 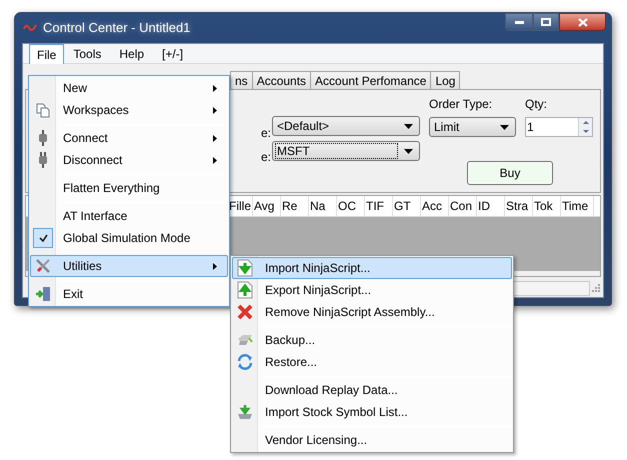 What do you see at coordinates (129, 266) in the screenshot?
I see `menu-item: Utilities` at bounding box center [129, 266].